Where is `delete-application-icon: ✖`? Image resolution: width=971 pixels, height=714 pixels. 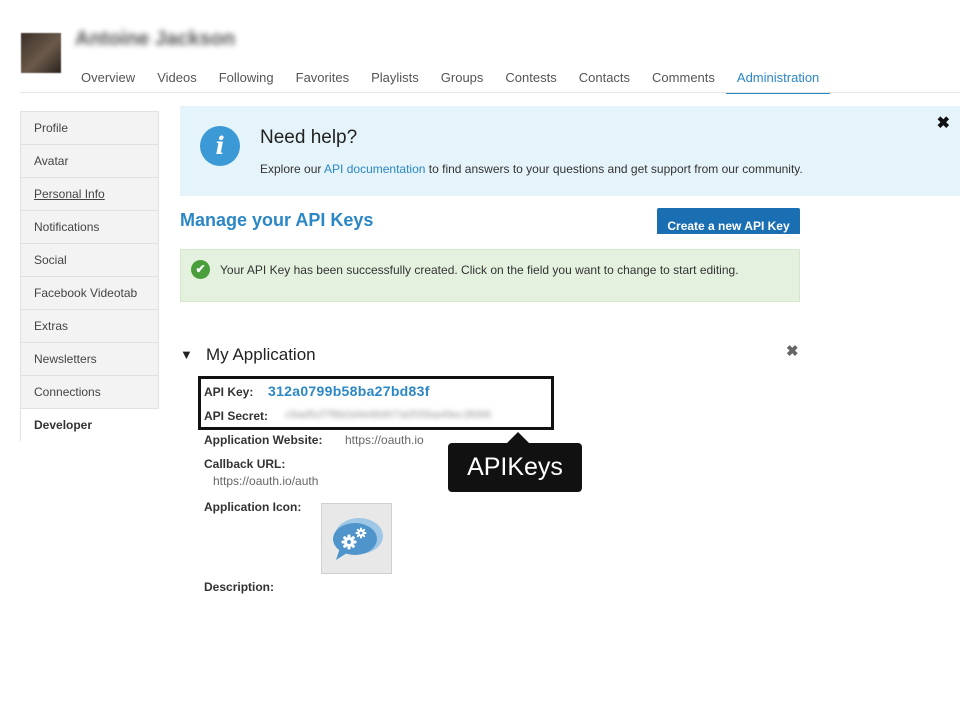 delete-application-icon: ✖ is located at coordinates (792, 351).